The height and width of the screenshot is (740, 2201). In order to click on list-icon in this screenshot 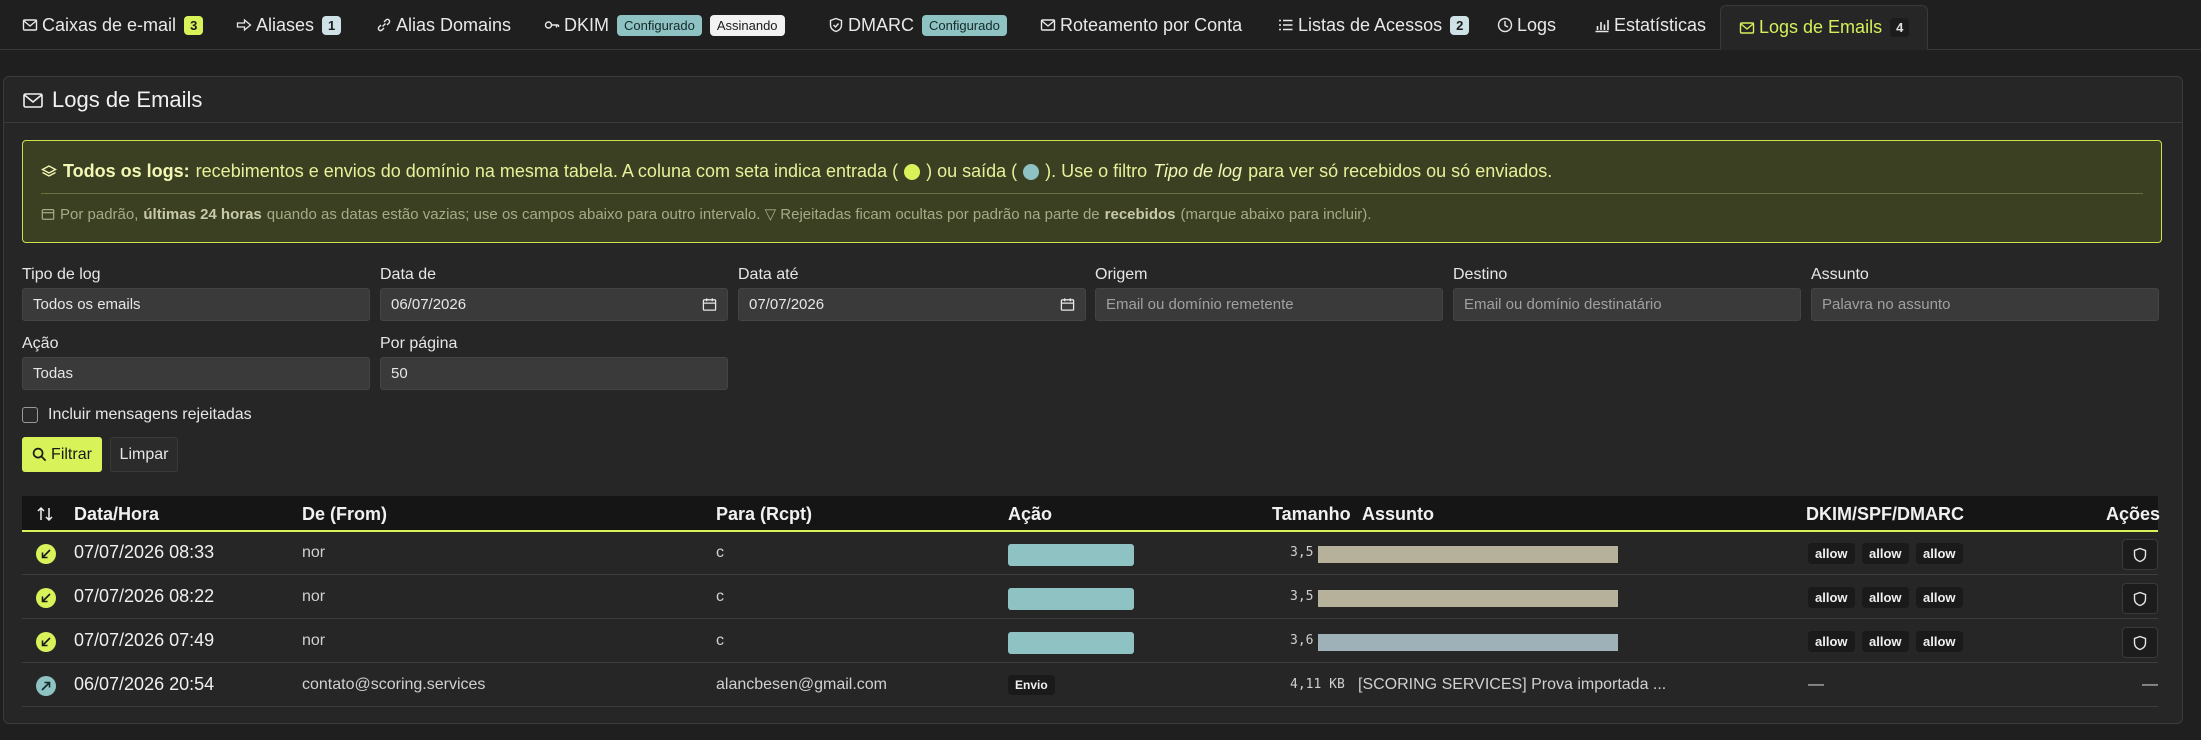, I will do `click(1286, 25)`.